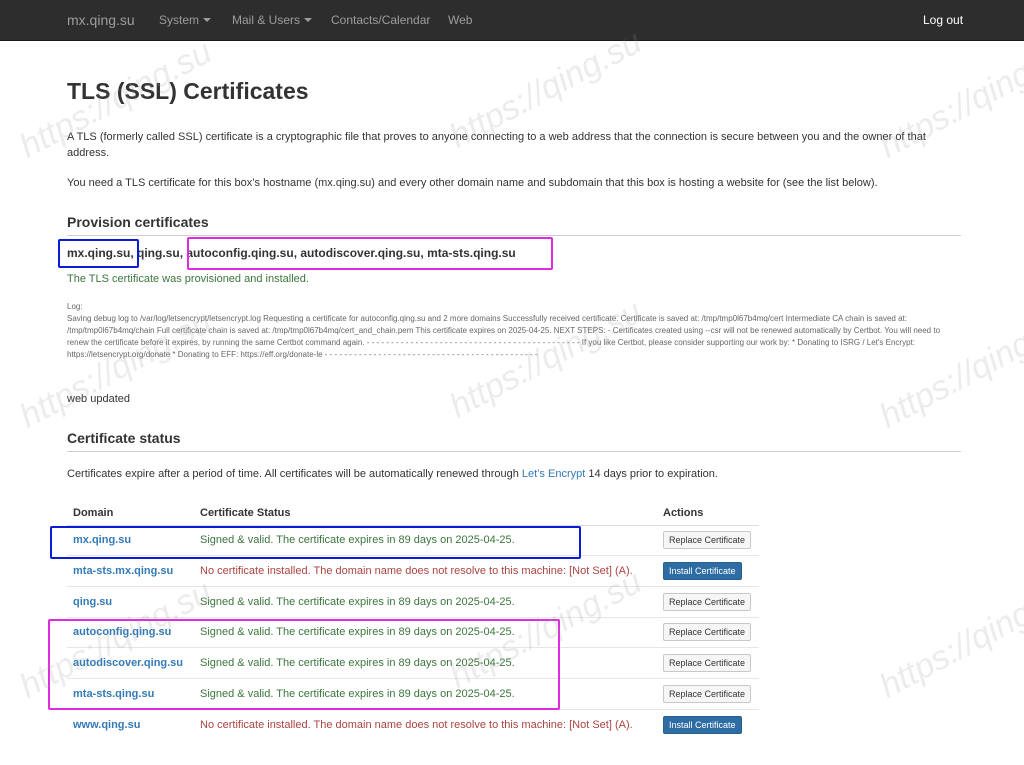 The width and height of the screenshot is (1024, 765). What do you see at coordinates (179, 20) in the screenshot?
I see `nav-system-label: System` at bounding box center [179, 20].